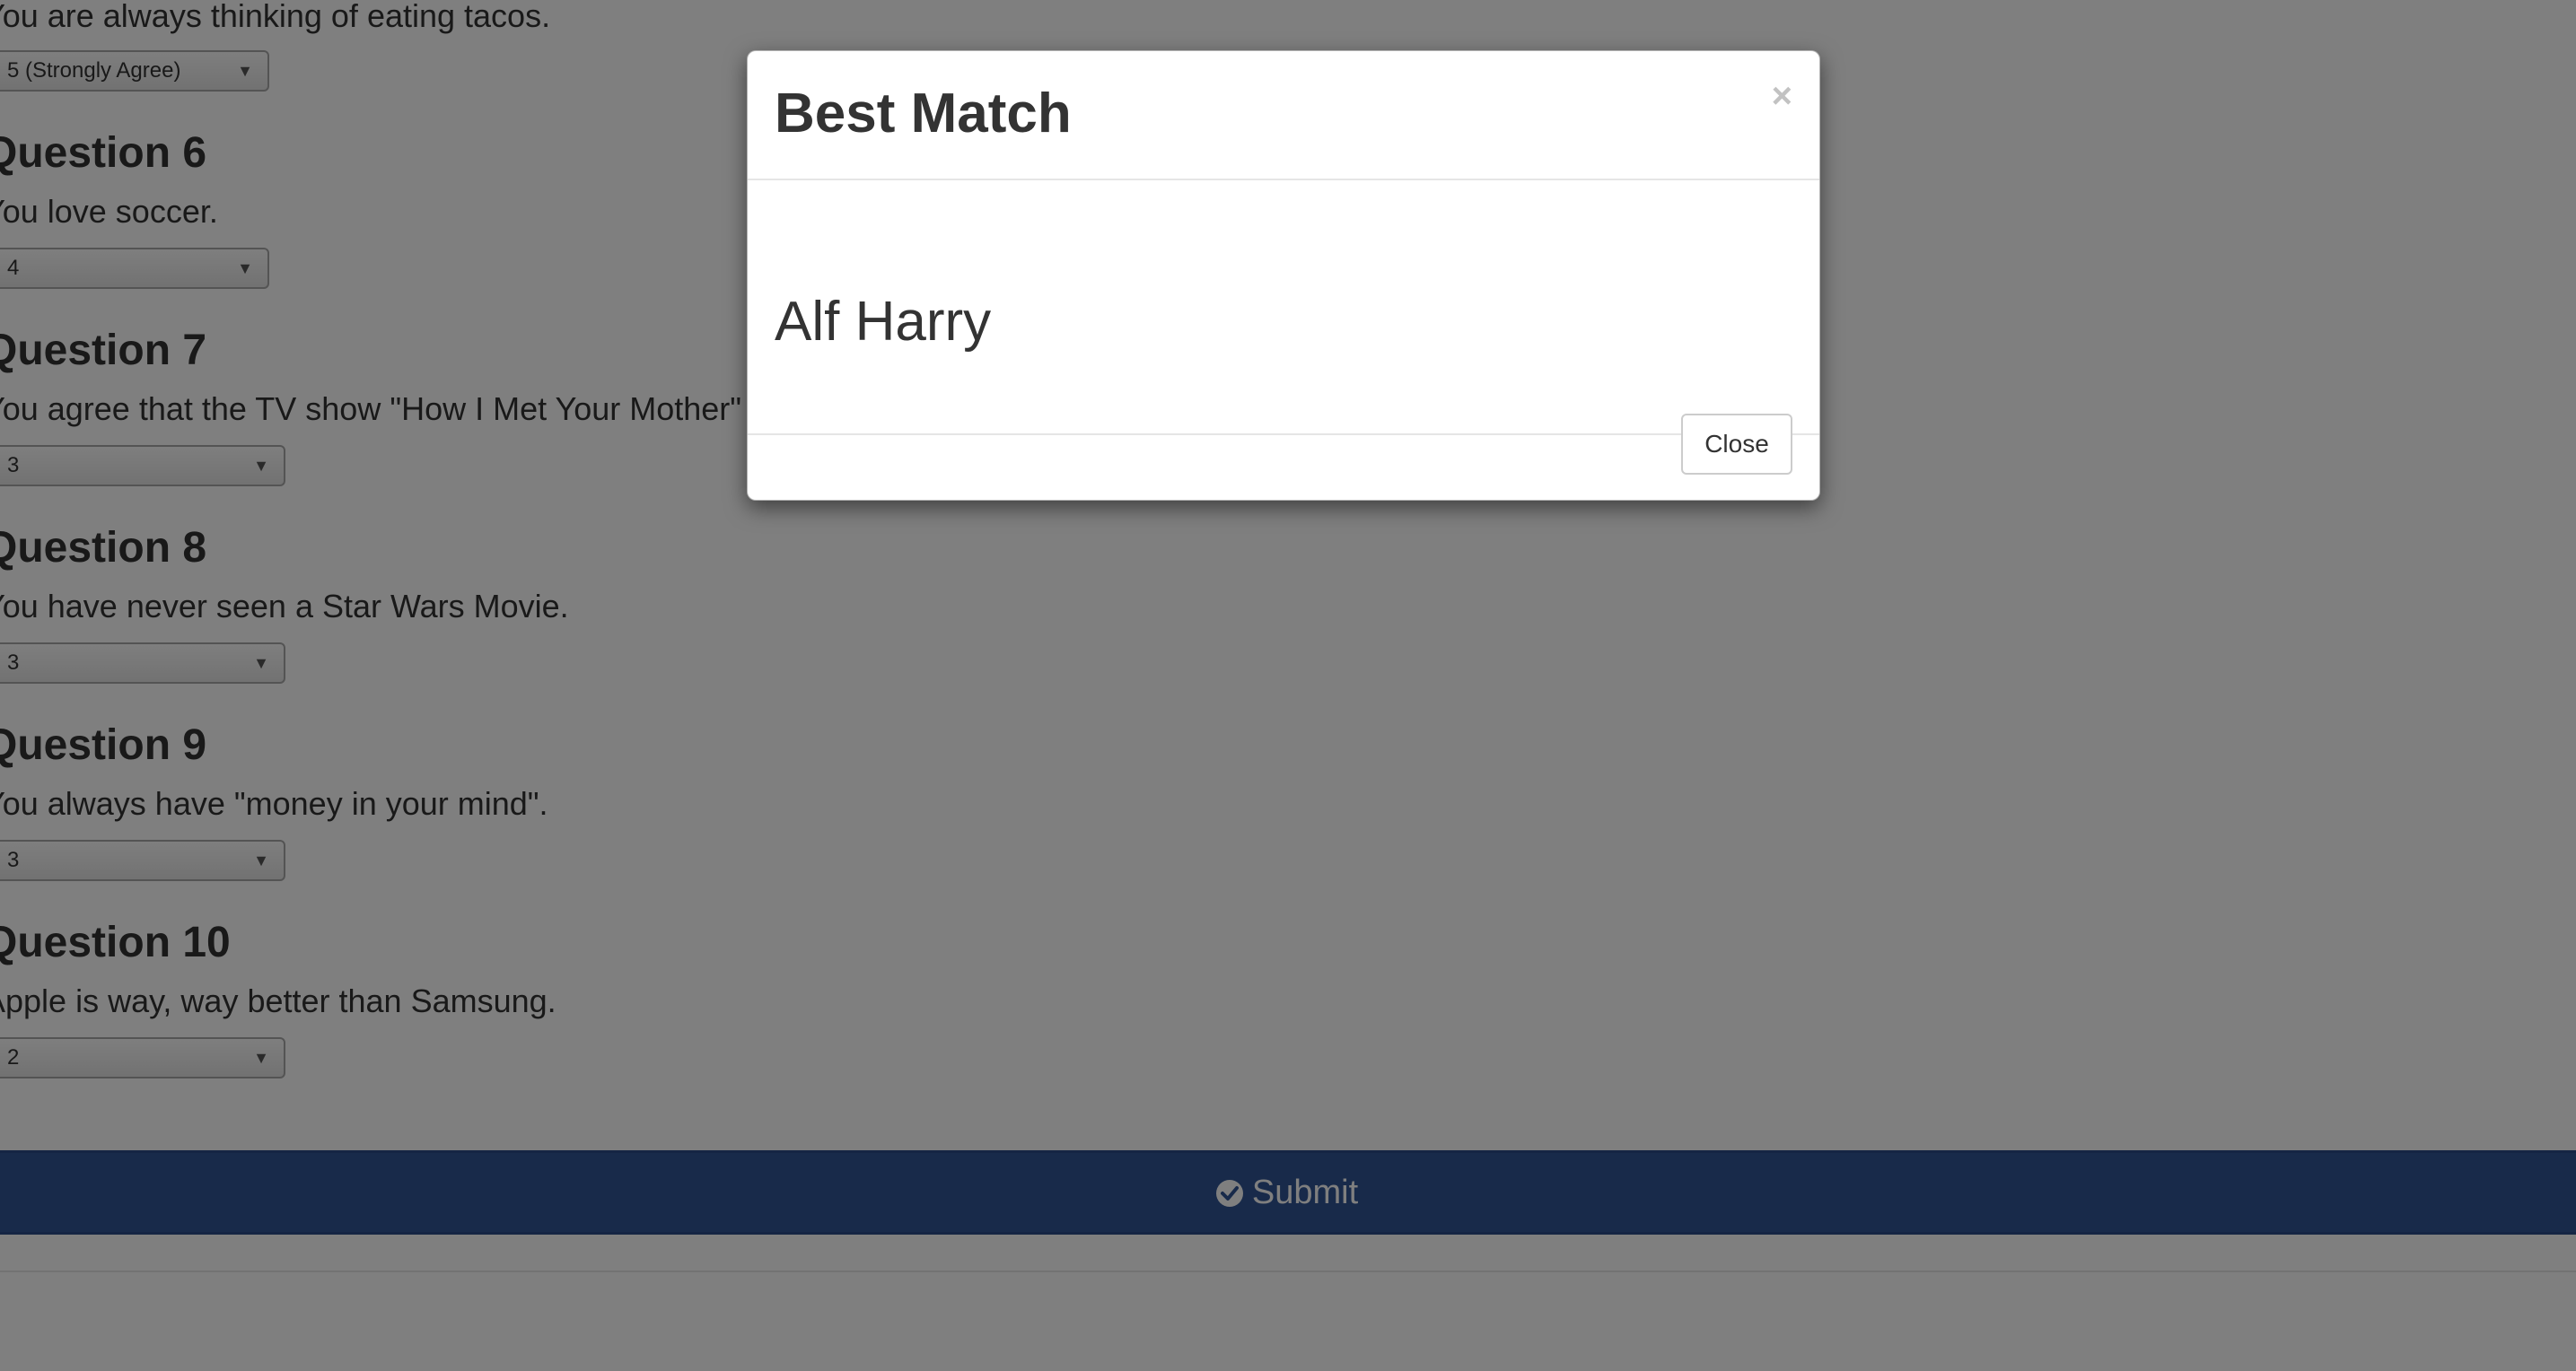  Describe the element at coordinates (1736, 444) in the screenshot. I see `close-button: Close` at that location.